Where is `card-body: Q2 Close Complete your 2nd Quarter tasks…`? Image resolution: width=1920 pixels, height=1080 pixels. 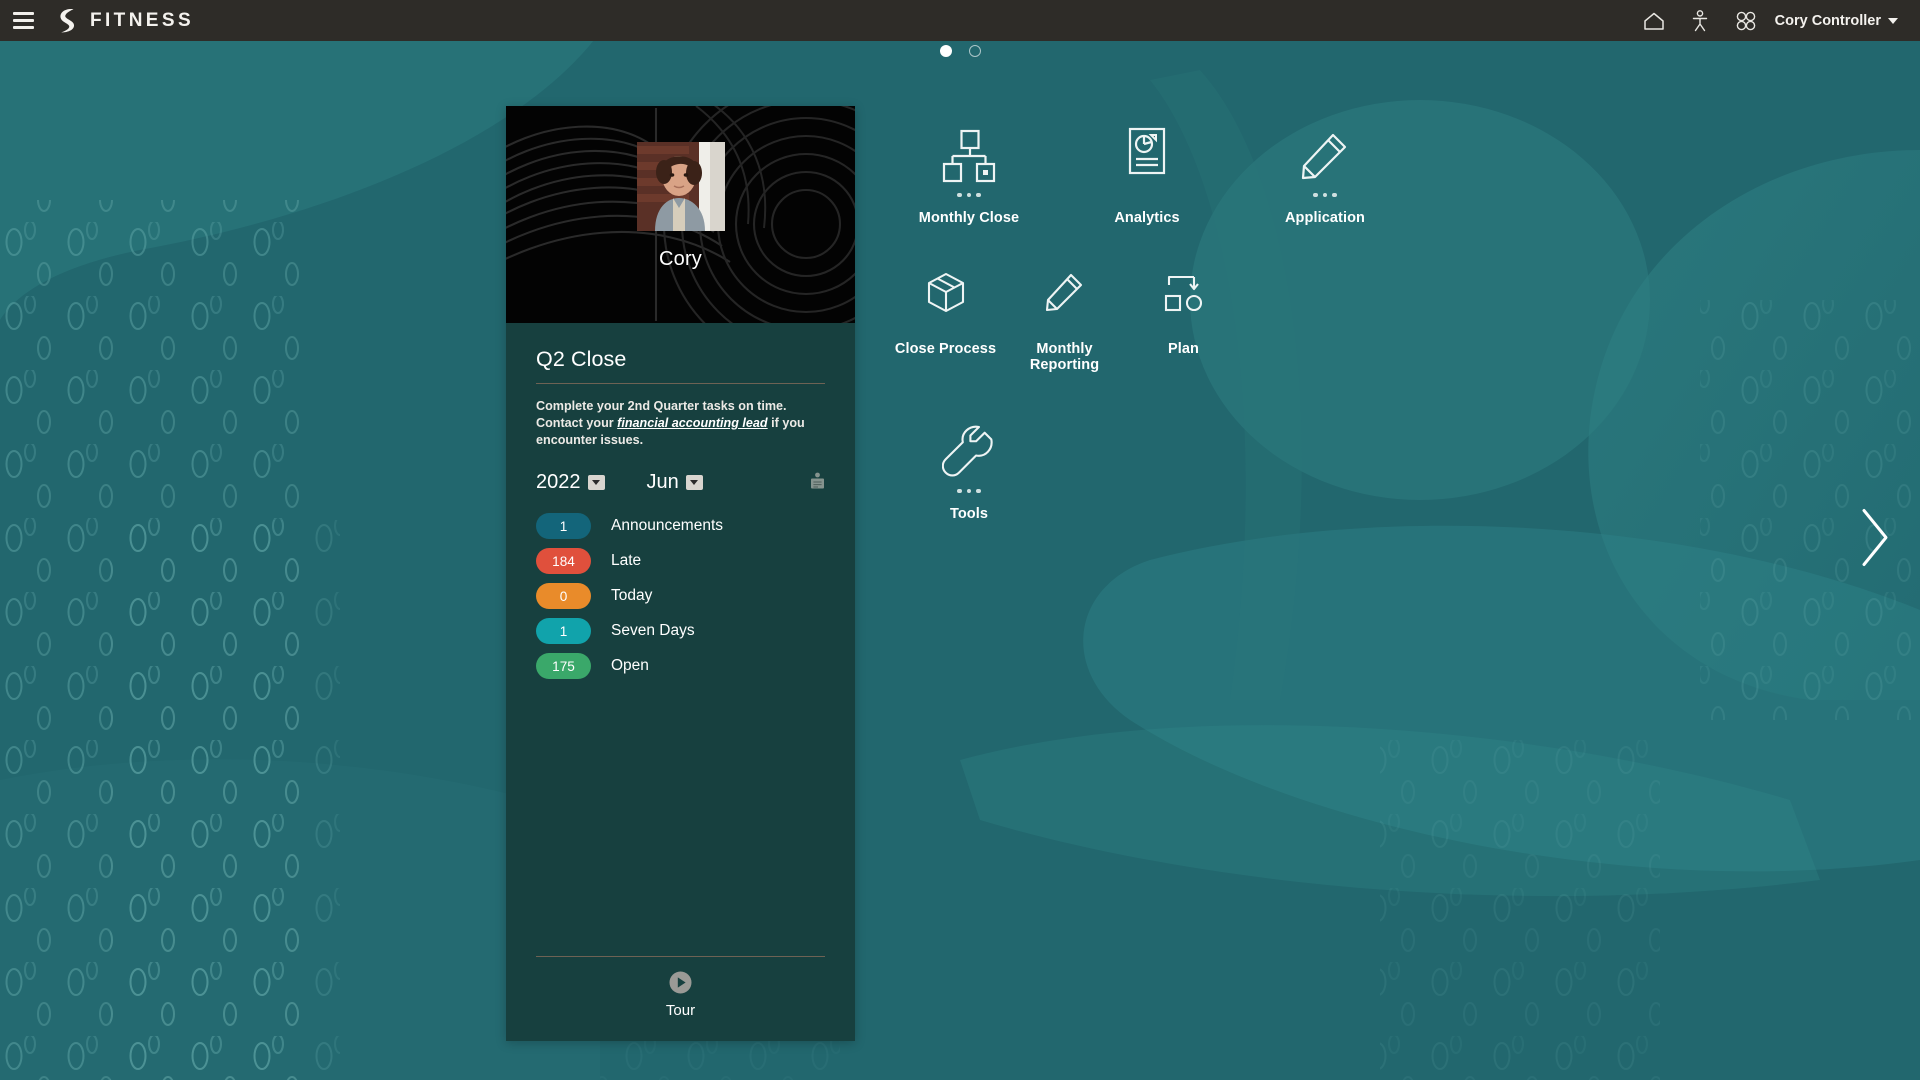
card-body: Q2 Close Complete your 2nd Quarter tasks… is located at coordinates (680, 682).